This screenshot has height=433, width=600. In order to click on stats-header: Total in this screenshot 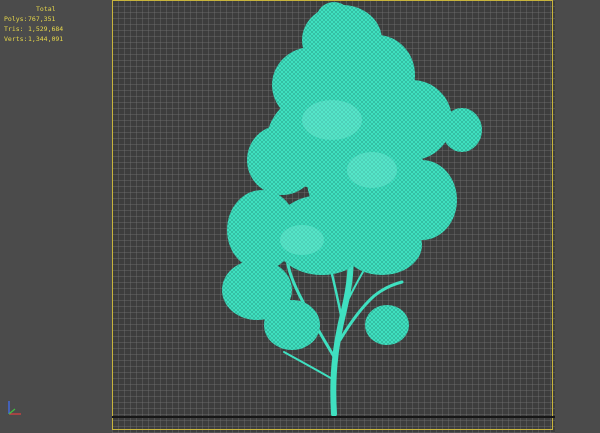, I will do `click(46, 9)`.